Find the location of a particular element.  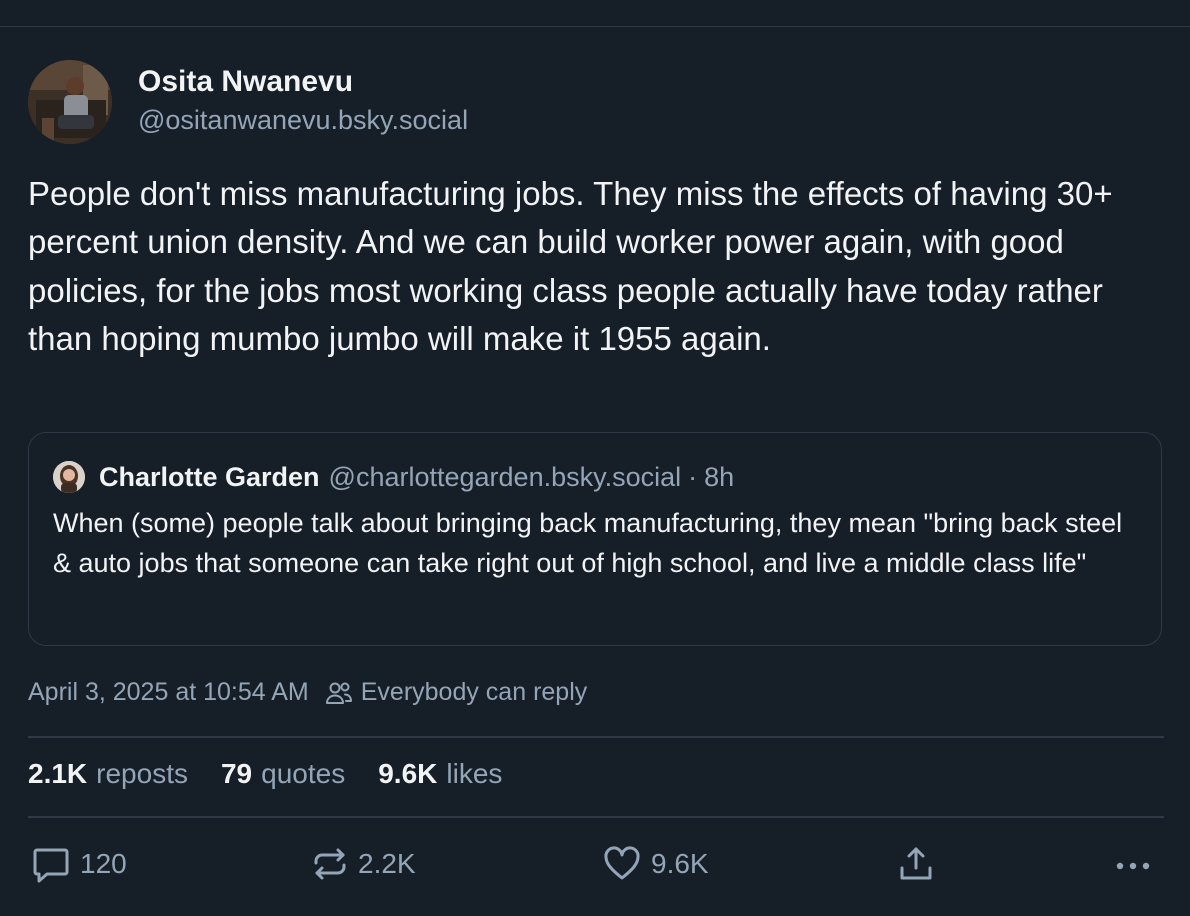

reply-button: 120 is located at coordinates (79, 864).